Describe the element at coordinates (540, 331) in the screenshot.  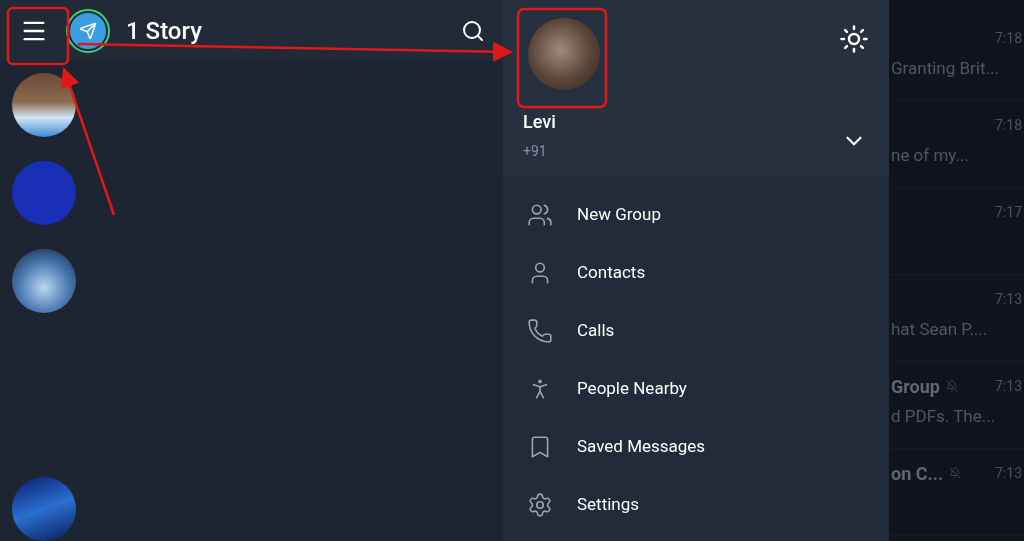
I see `phone-icon` at that location.